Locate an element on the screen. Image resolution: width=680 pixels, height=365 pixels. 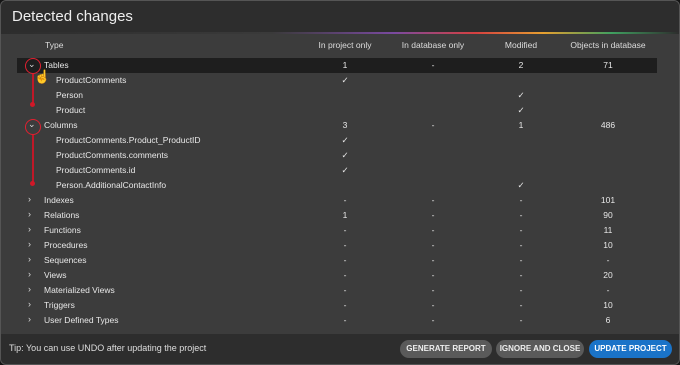
mouse-cursor-icon: ☝ is located at coordinates (42, 76).